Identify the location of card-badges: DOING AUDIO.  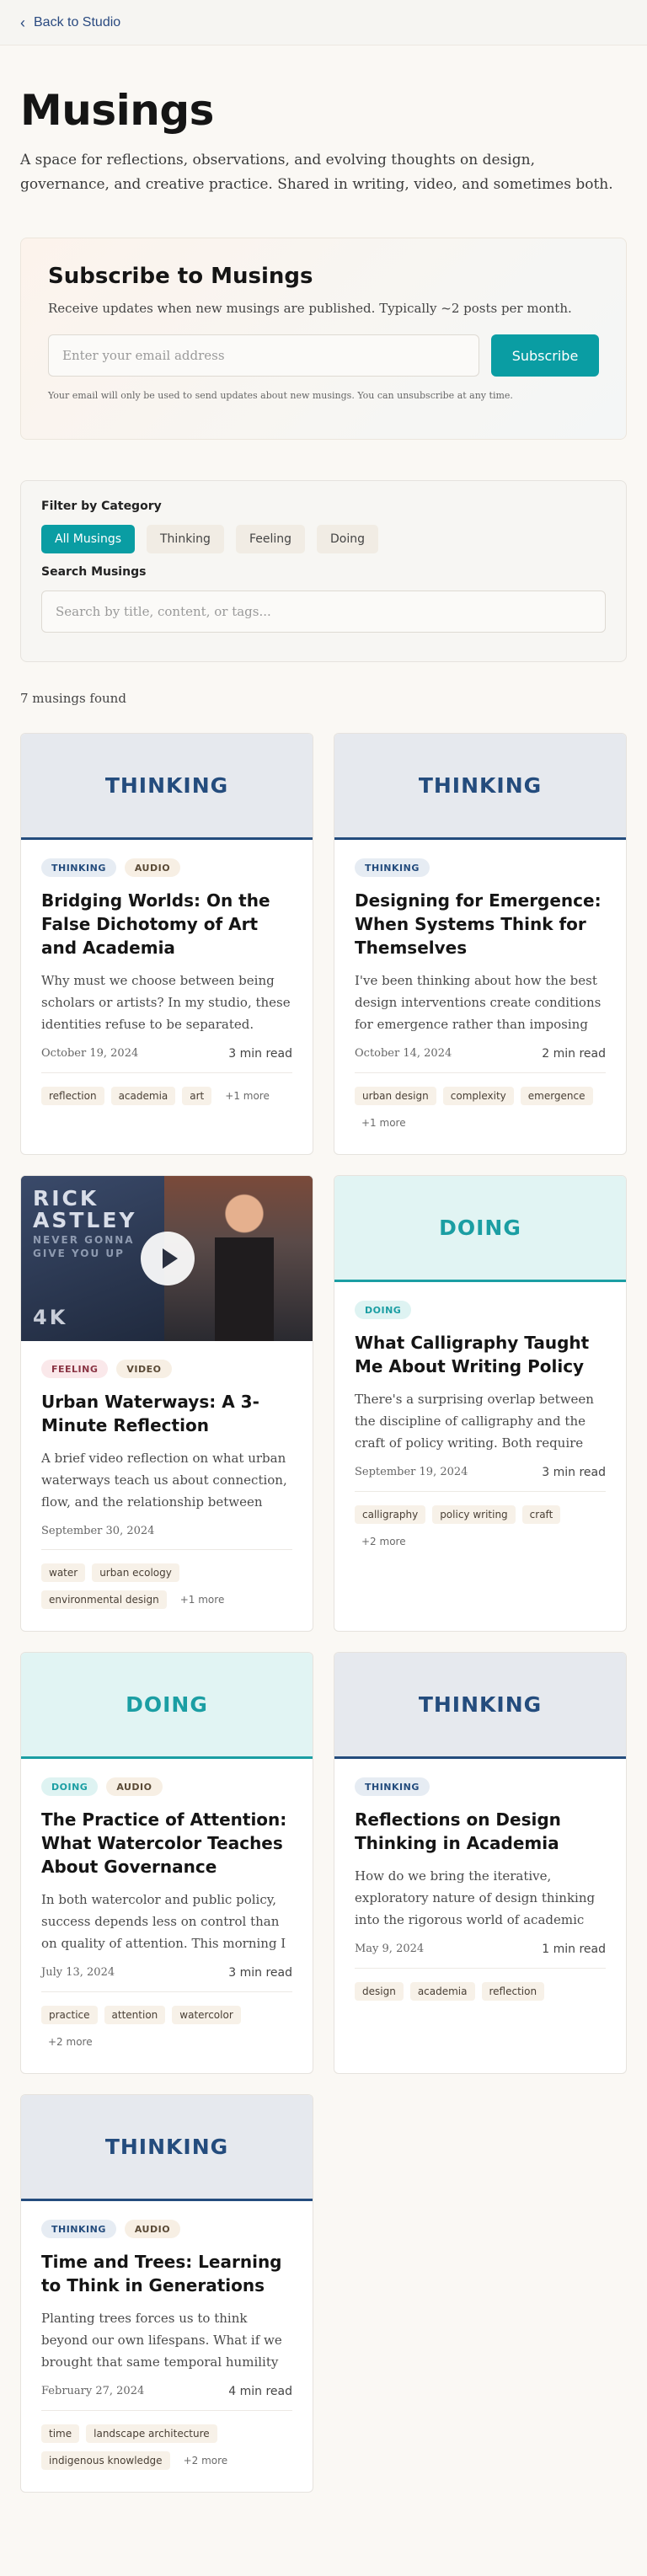
(166, 1786).